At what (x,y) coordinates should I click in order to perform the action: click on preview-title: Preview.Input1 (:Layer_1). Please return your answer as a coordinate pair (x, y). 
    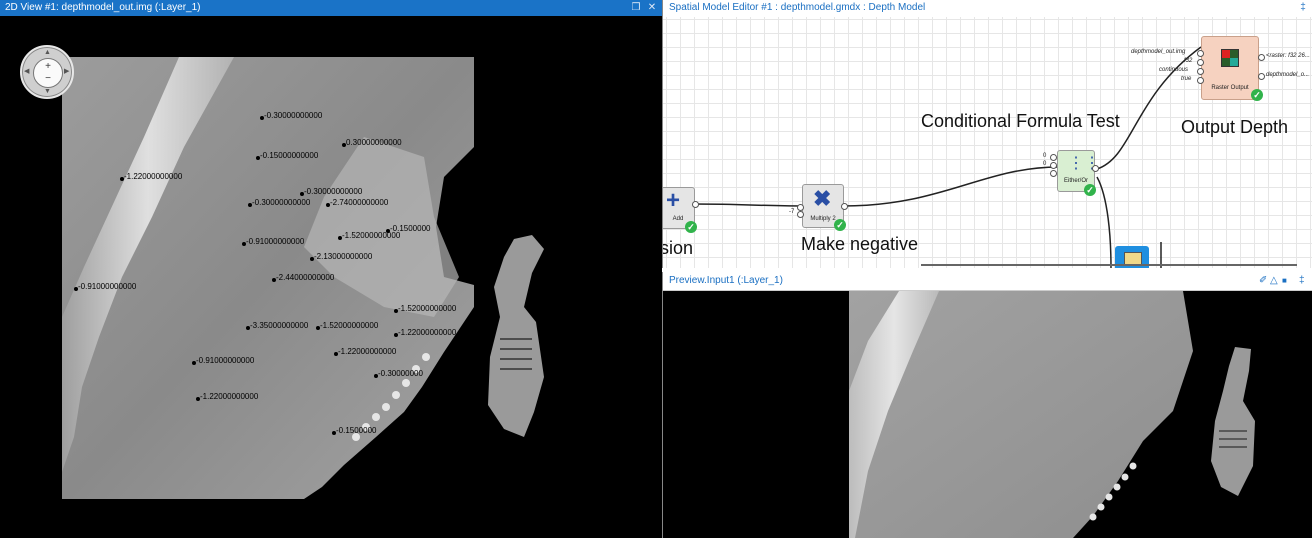
    Looking at the image, I should click on (726, 280).